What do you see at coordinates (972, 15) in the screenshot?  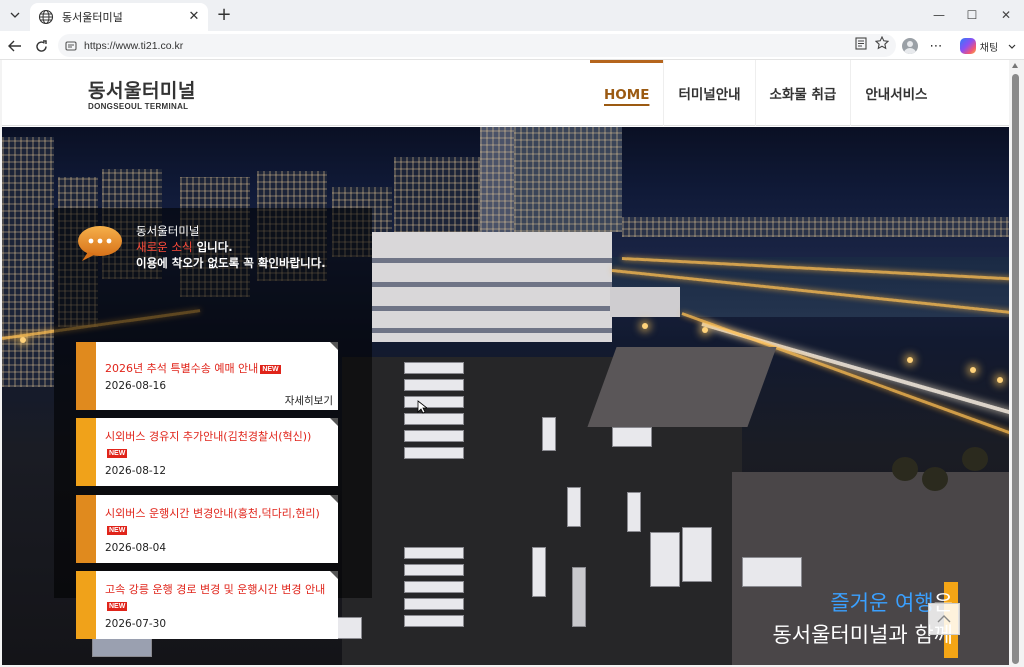 I see `maximize-button: ☐` at bounding box center [972, 15].